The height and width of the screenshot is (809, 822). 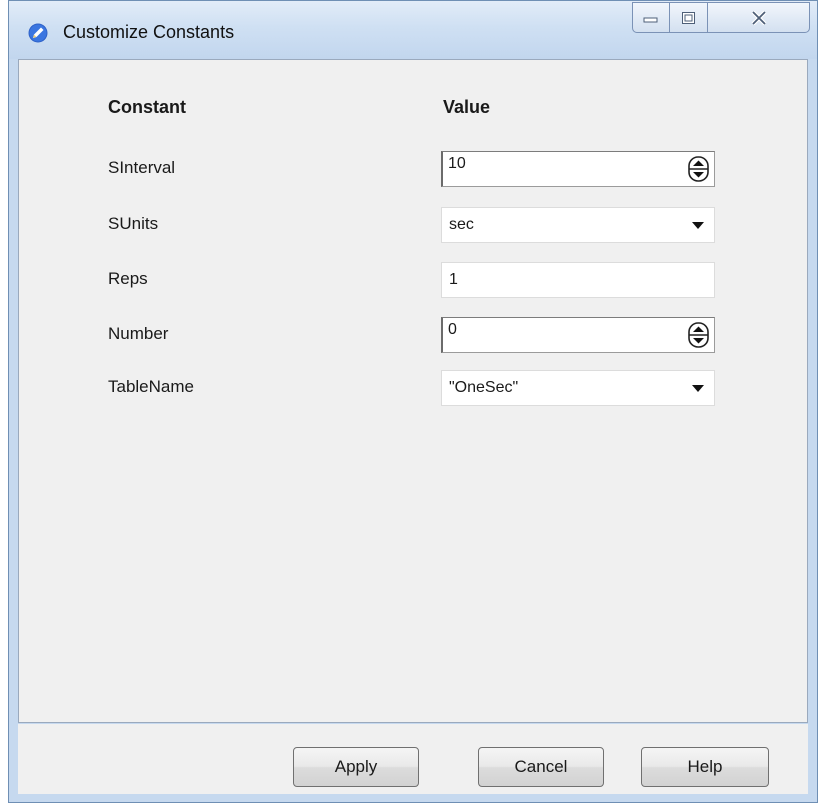 I want to click on title-bar: Customize Constants, so click(x=413, y=30).